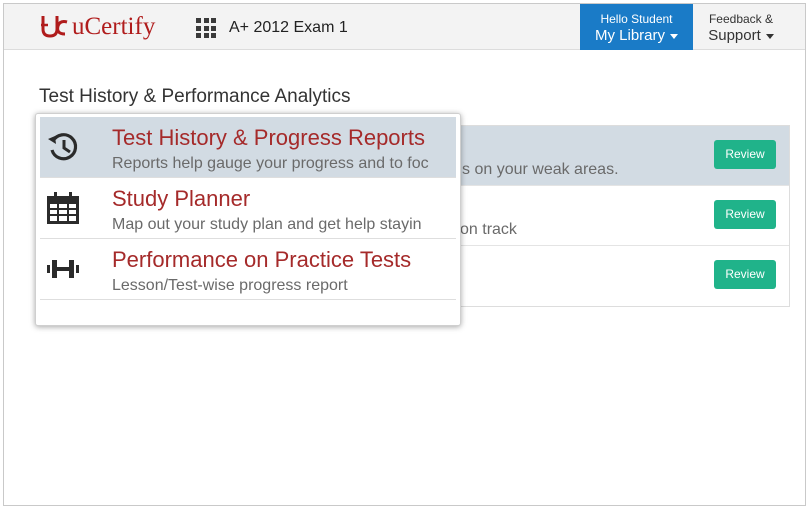 The image size is (810, 510). What do you see at coordinates (63, 269) in the screenshot?
I see `dumbbell-icon` at bounding box center [63, 269].